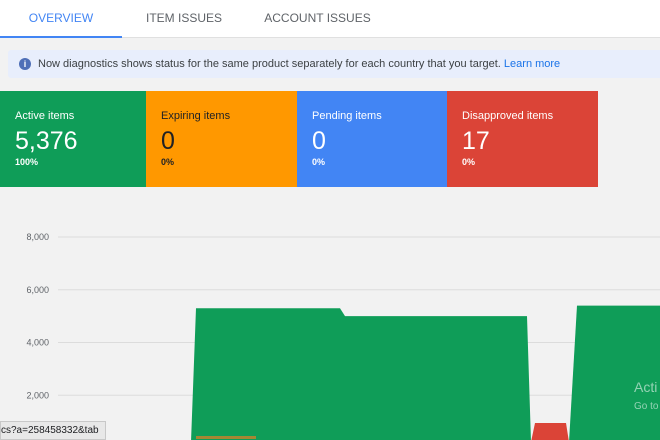 This screenshot has width=660, height=440. I want to click on tab-account-issues: ACCOUNT ISSUES, so click(317, 19).